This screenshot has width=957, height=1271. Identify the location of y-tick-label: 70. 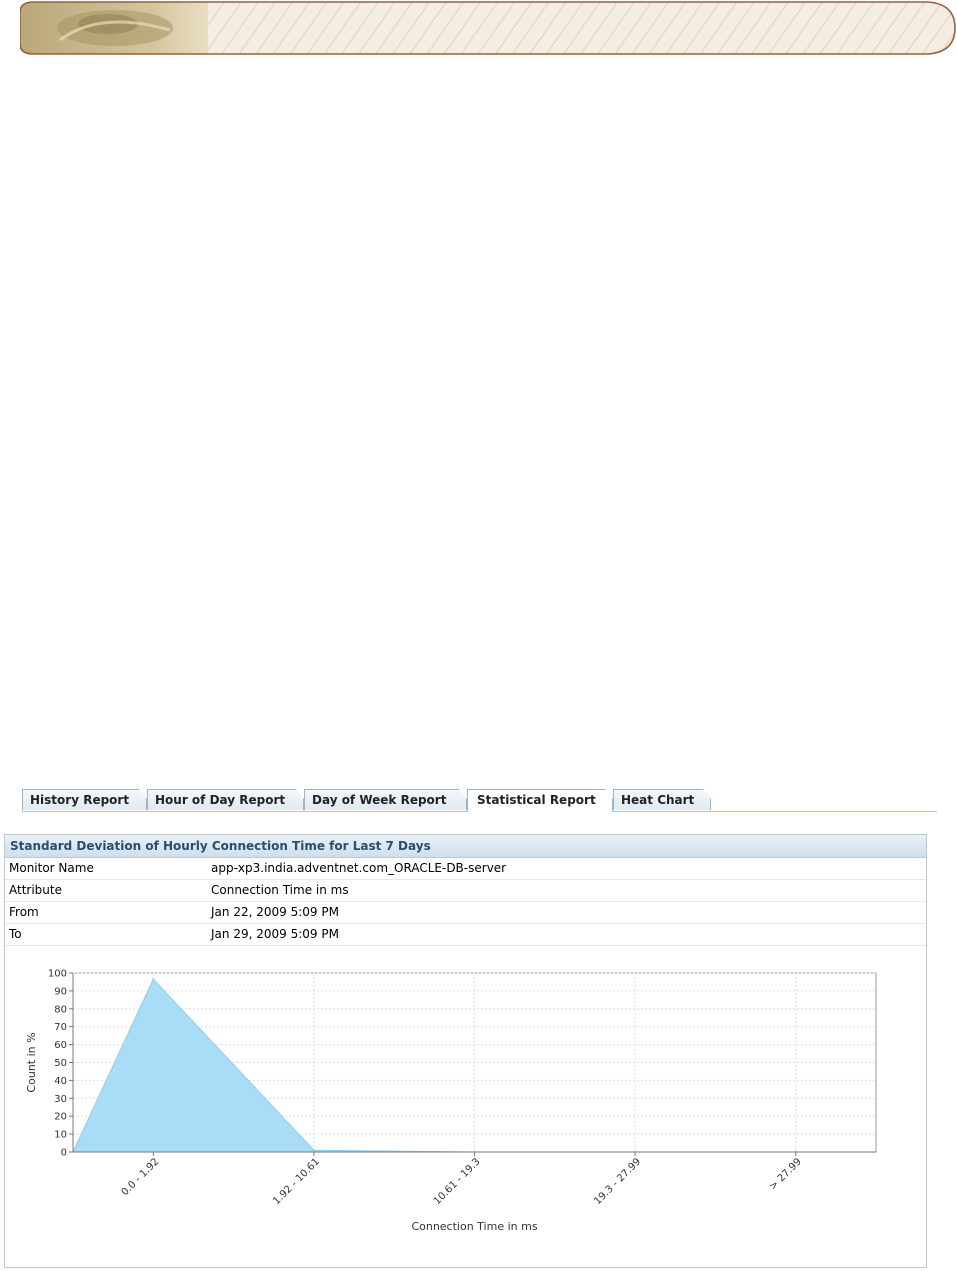
(60, 1027).